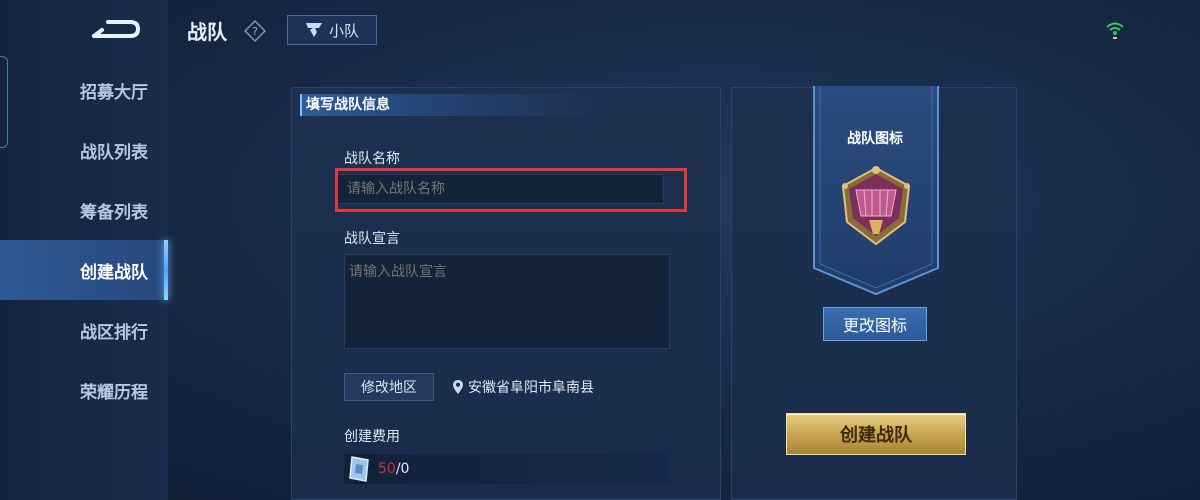 Image resolution: width=1200 pixels, height=500 pixels. Describe the element at coordinates (389, 387) in the screenshot. I see `change-region-button: 修改地区` at that location.